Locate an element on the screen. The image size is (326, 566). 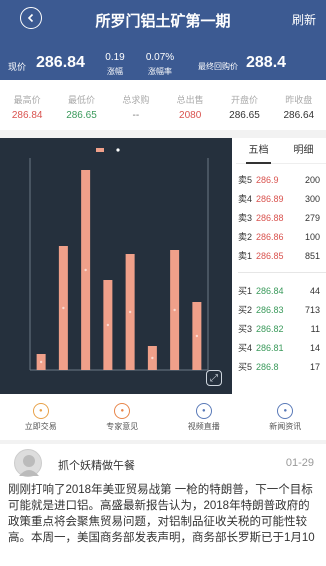
post-header: 抓个妖精做午餐 01-29 is located at coordinates (163, 463).